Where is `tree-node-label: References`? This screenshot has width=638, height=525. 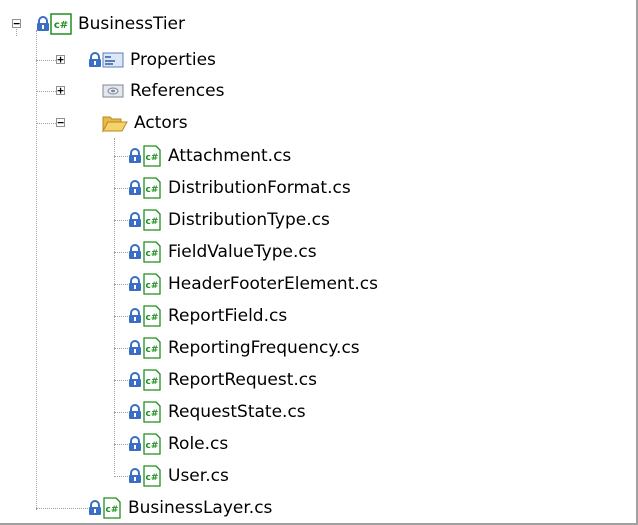 tree-node-label: References is located at coordinates (177, 91).